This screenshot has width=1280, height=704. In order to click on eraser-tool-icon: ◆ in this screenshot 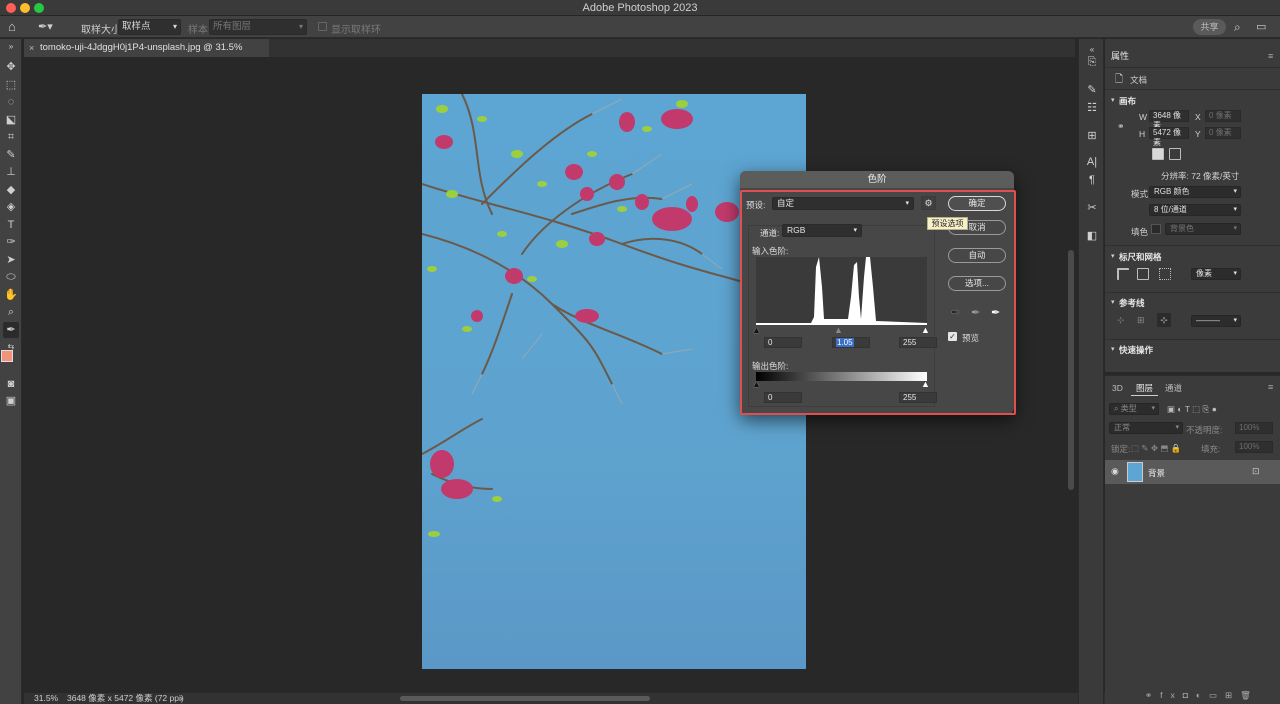, I will do `click(11, 190)`.